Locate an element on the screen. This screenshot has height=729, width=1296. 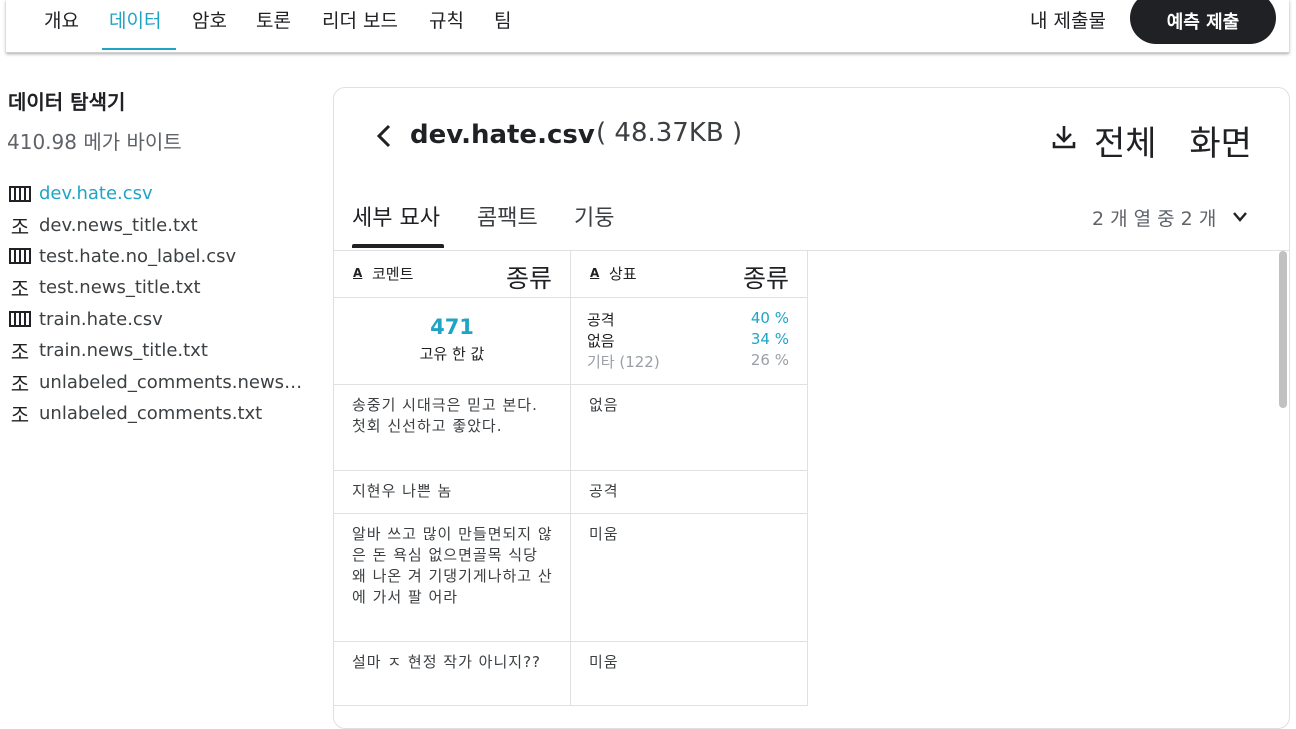
file-name: dev.hate.csv is located at coordinates (96, 194).